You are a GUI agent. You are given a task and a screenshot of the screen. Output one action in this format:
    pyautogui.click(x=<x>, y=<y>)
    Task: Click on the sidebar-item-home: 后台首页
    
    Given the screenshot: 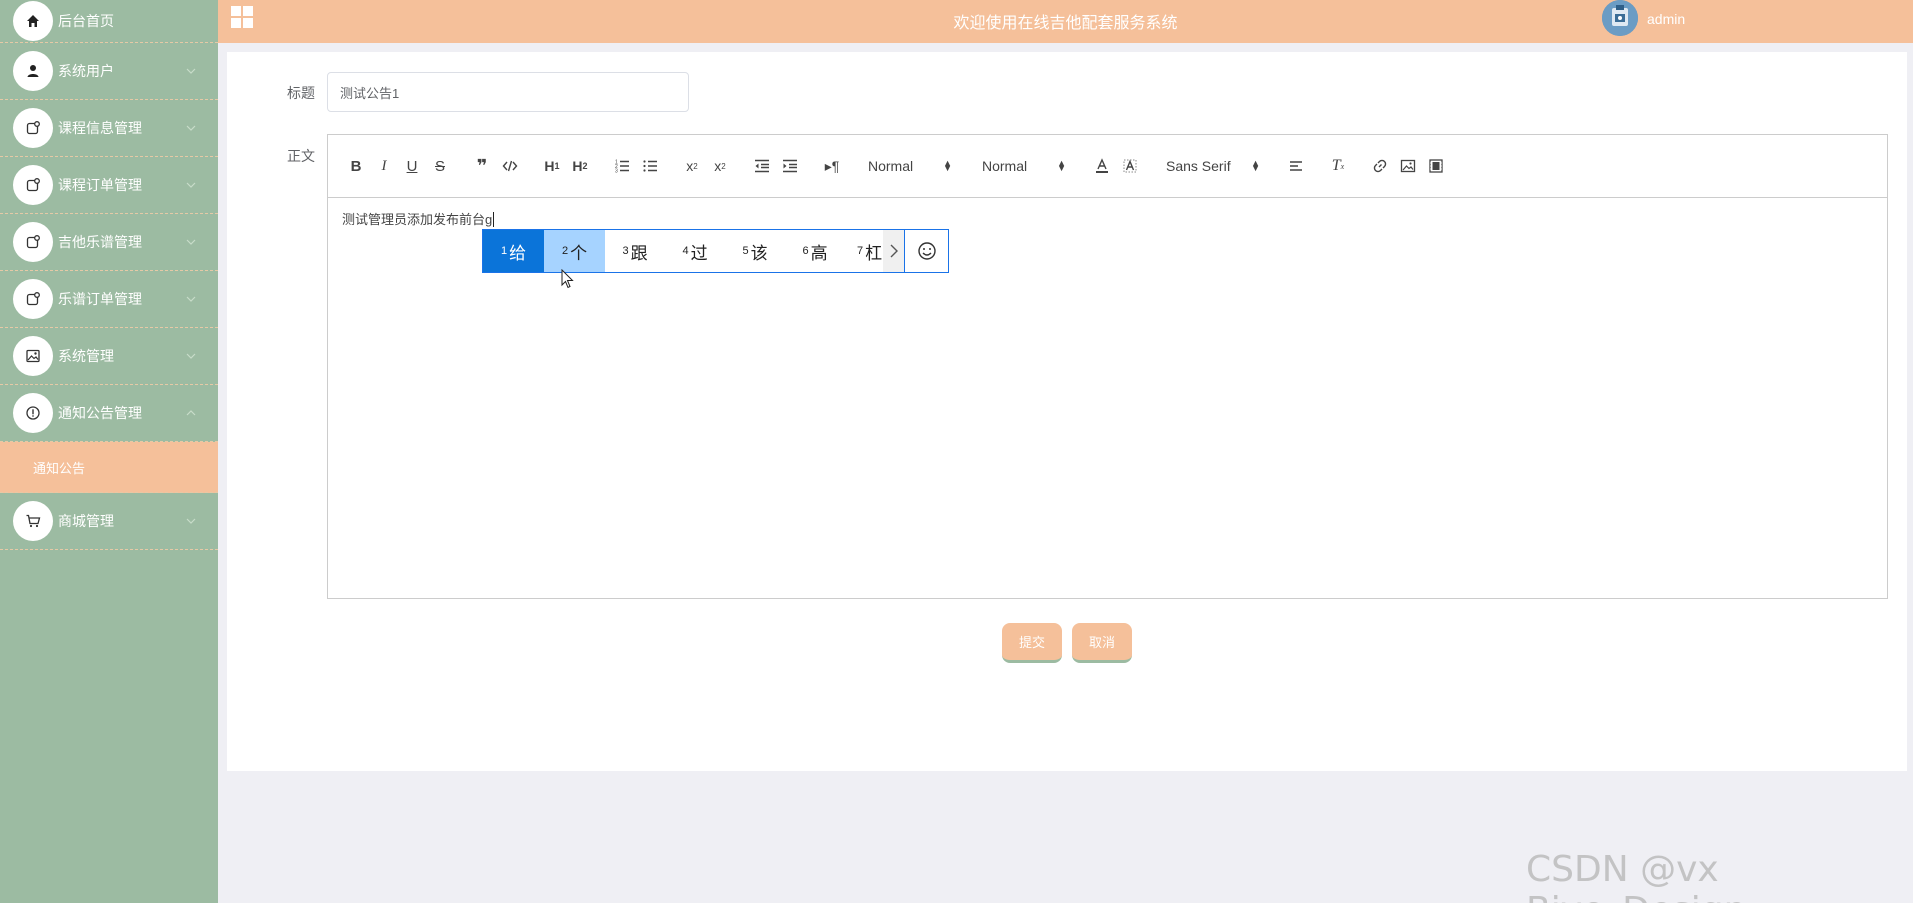 What is the action you would take?
    pyautogui.click(x=109, y=21)
    